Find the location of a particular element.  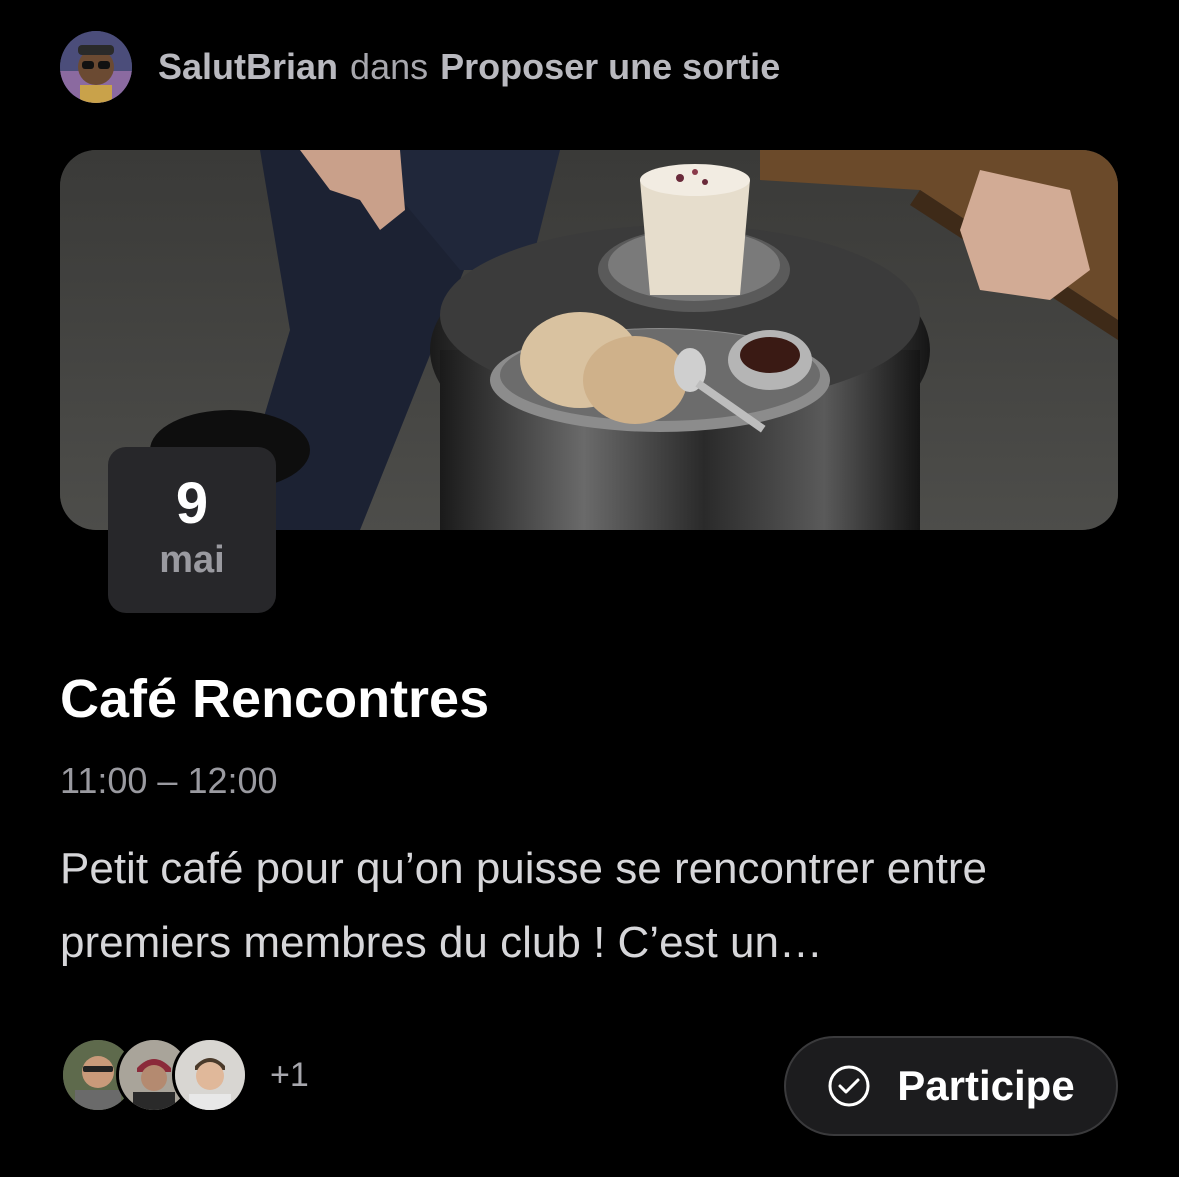

event-month: mai is located at coordinates (192, 560).